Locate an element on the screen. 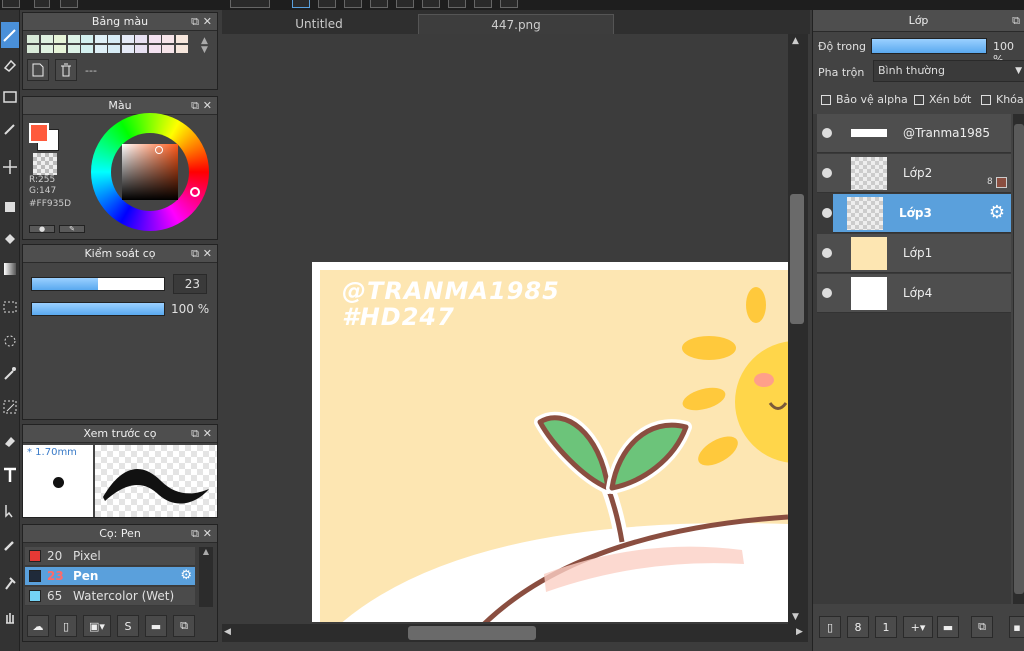 This screenshot has height=651, width=1024. new-1bit-layer-icon: 1 is located at coordinates (886, 627).